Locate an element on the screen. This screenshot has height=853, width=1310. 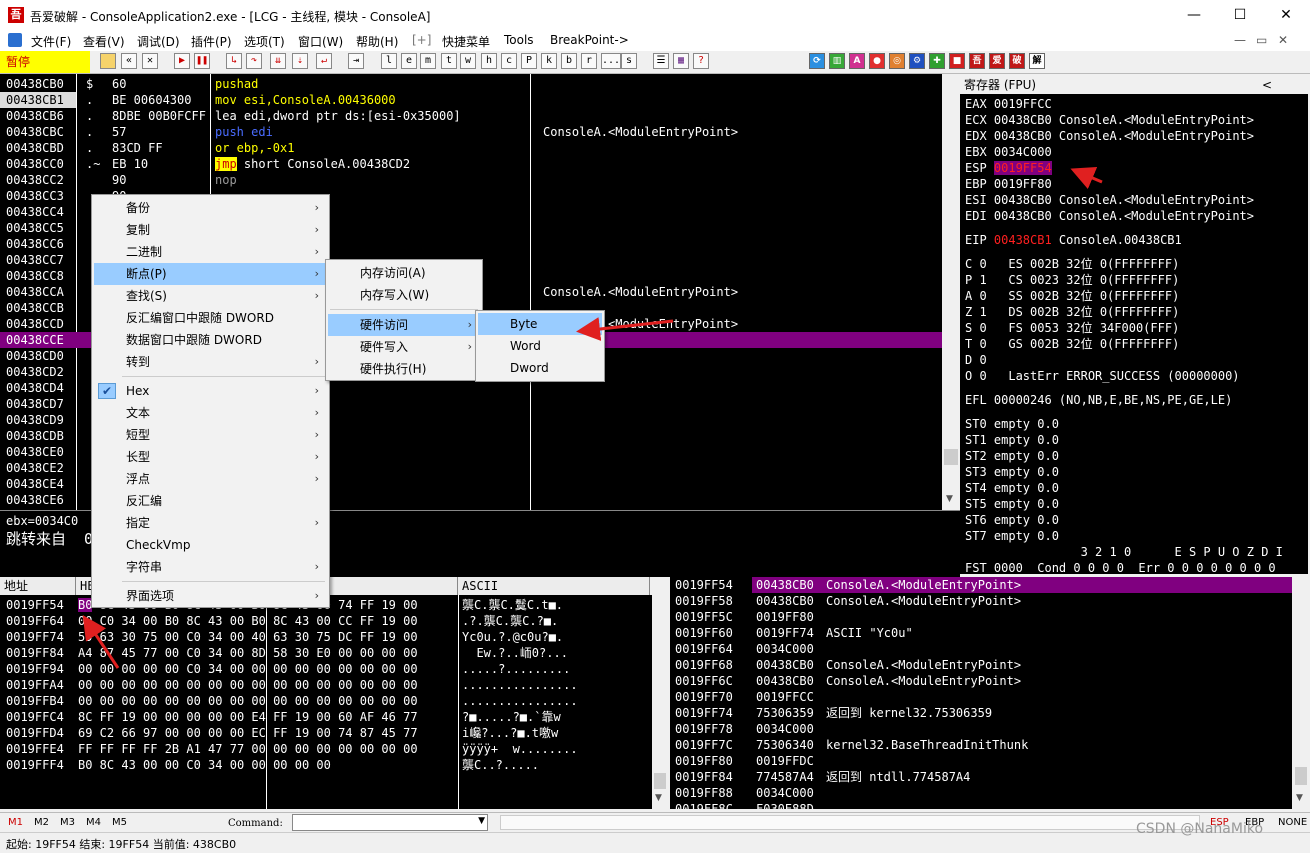
close-icon: ✕ is located at coordinates (150, 61).